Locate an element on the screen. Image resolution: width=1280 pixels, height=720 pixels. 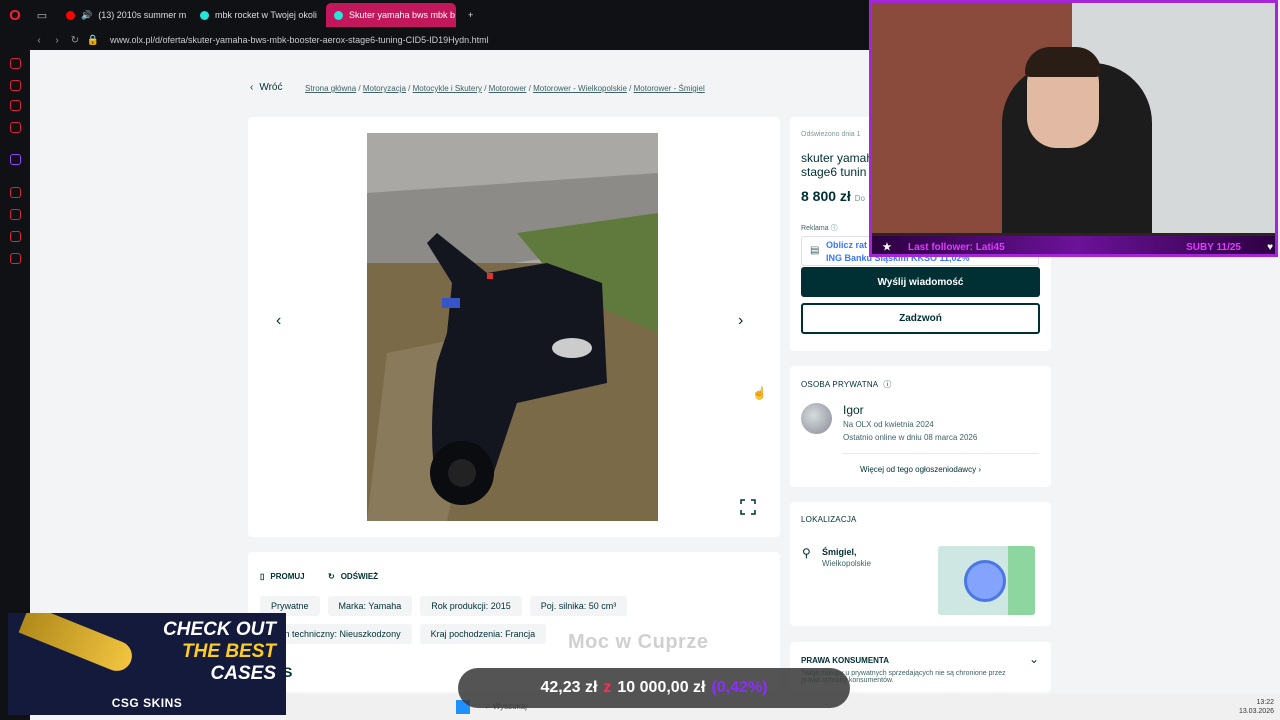
tab-overview-icon: ▭ is located at coordinates (42, 15).